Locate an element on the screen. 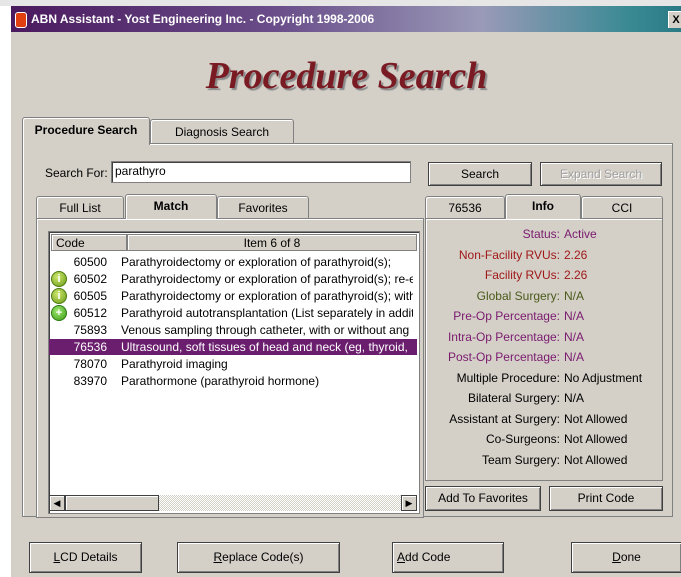 This screenshot has height=577, width=681. info-row: Intra-Op Percentage: N/A is located at coordinates (544, 337).